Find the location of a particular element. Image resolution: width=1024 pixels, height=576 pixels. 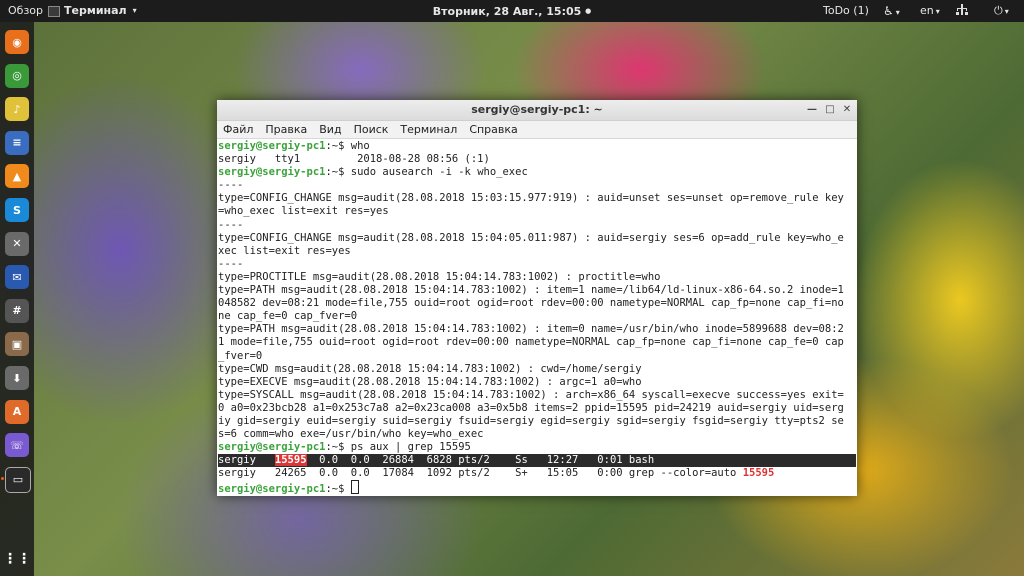

command-text: sudo ausearch -i -k who_exec is located at coordinates (439, 172).